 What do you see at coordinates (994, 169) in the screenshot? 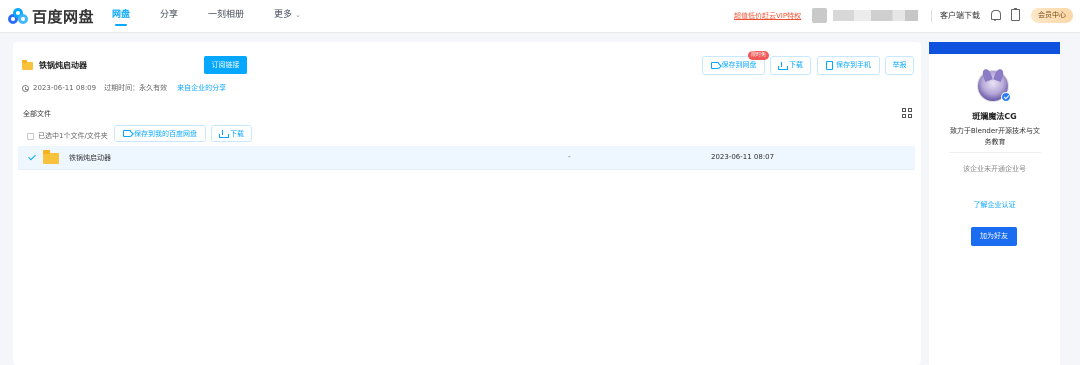
I see `enterprise-status: 该企业未开通企业号` at bounding box center [994, 169].